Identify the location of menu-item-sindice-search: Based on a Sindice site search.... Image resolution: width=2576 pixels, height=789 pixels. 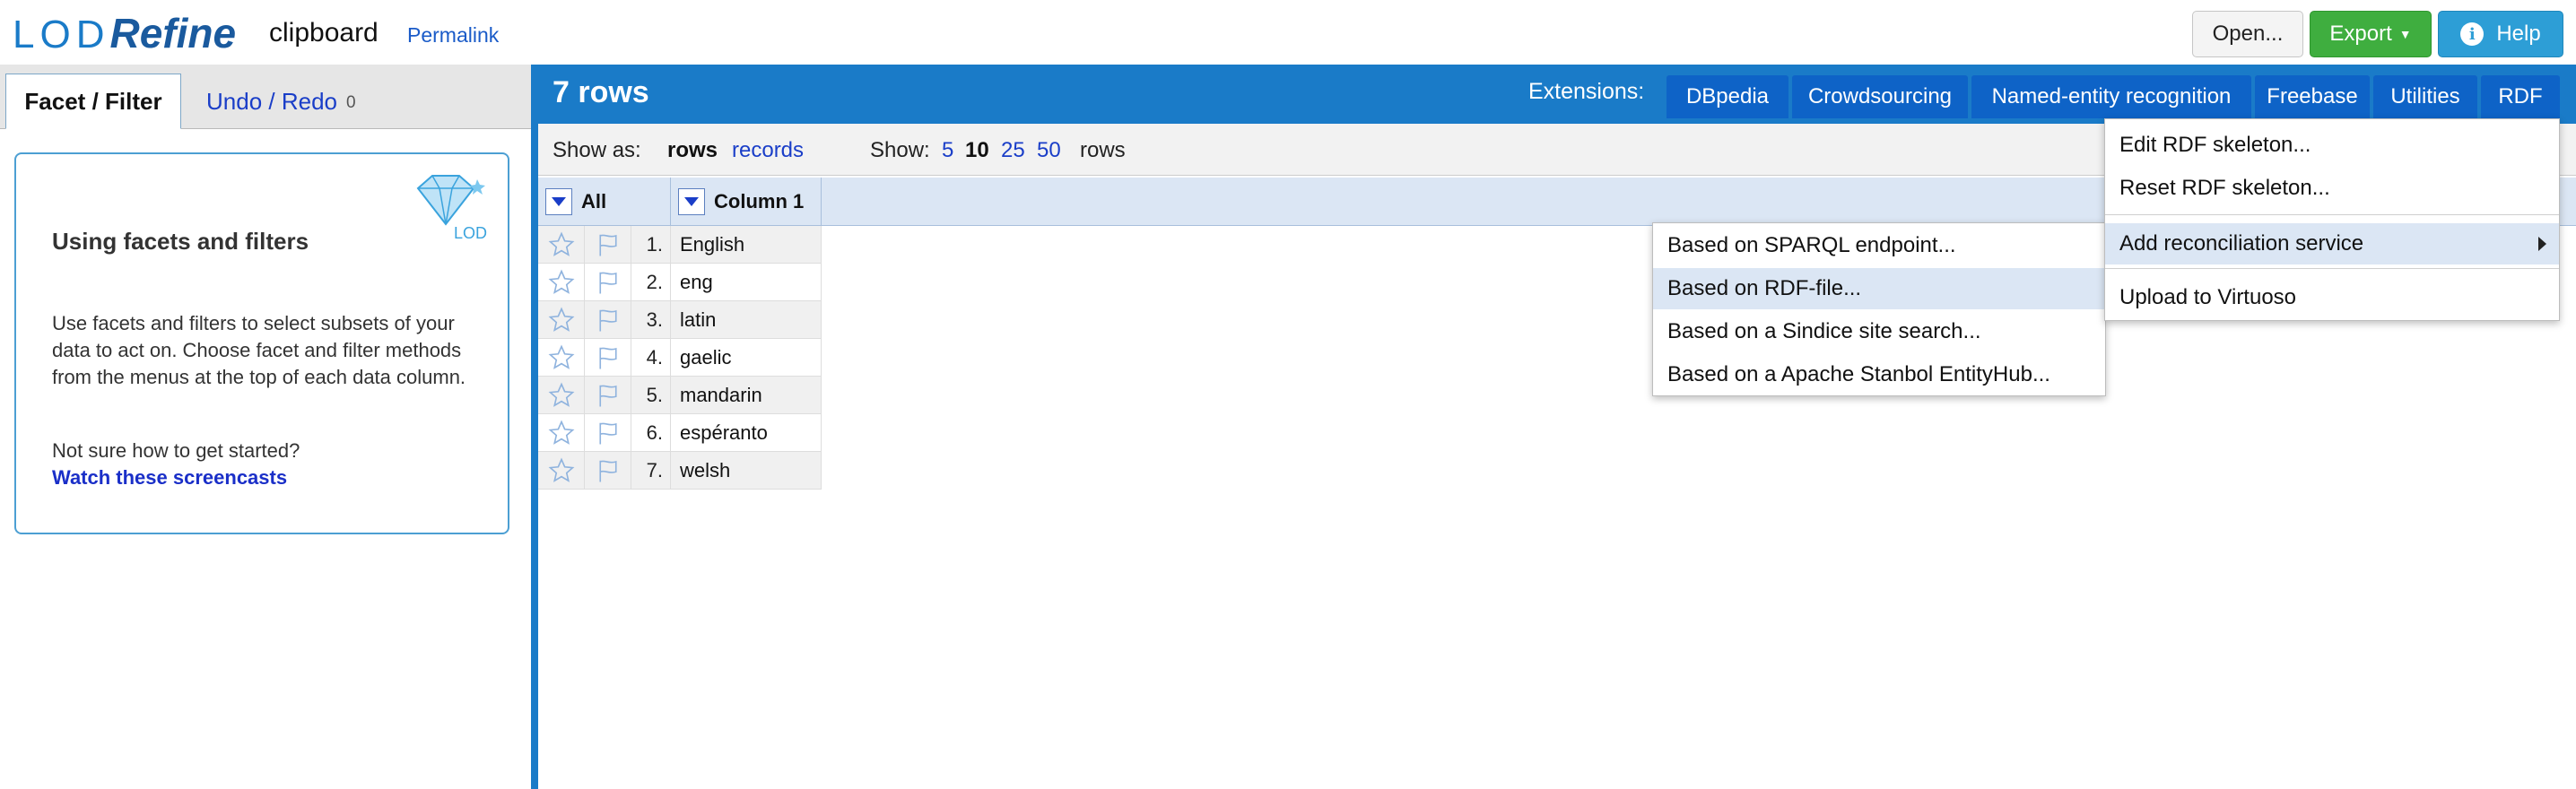
(1879, 331).